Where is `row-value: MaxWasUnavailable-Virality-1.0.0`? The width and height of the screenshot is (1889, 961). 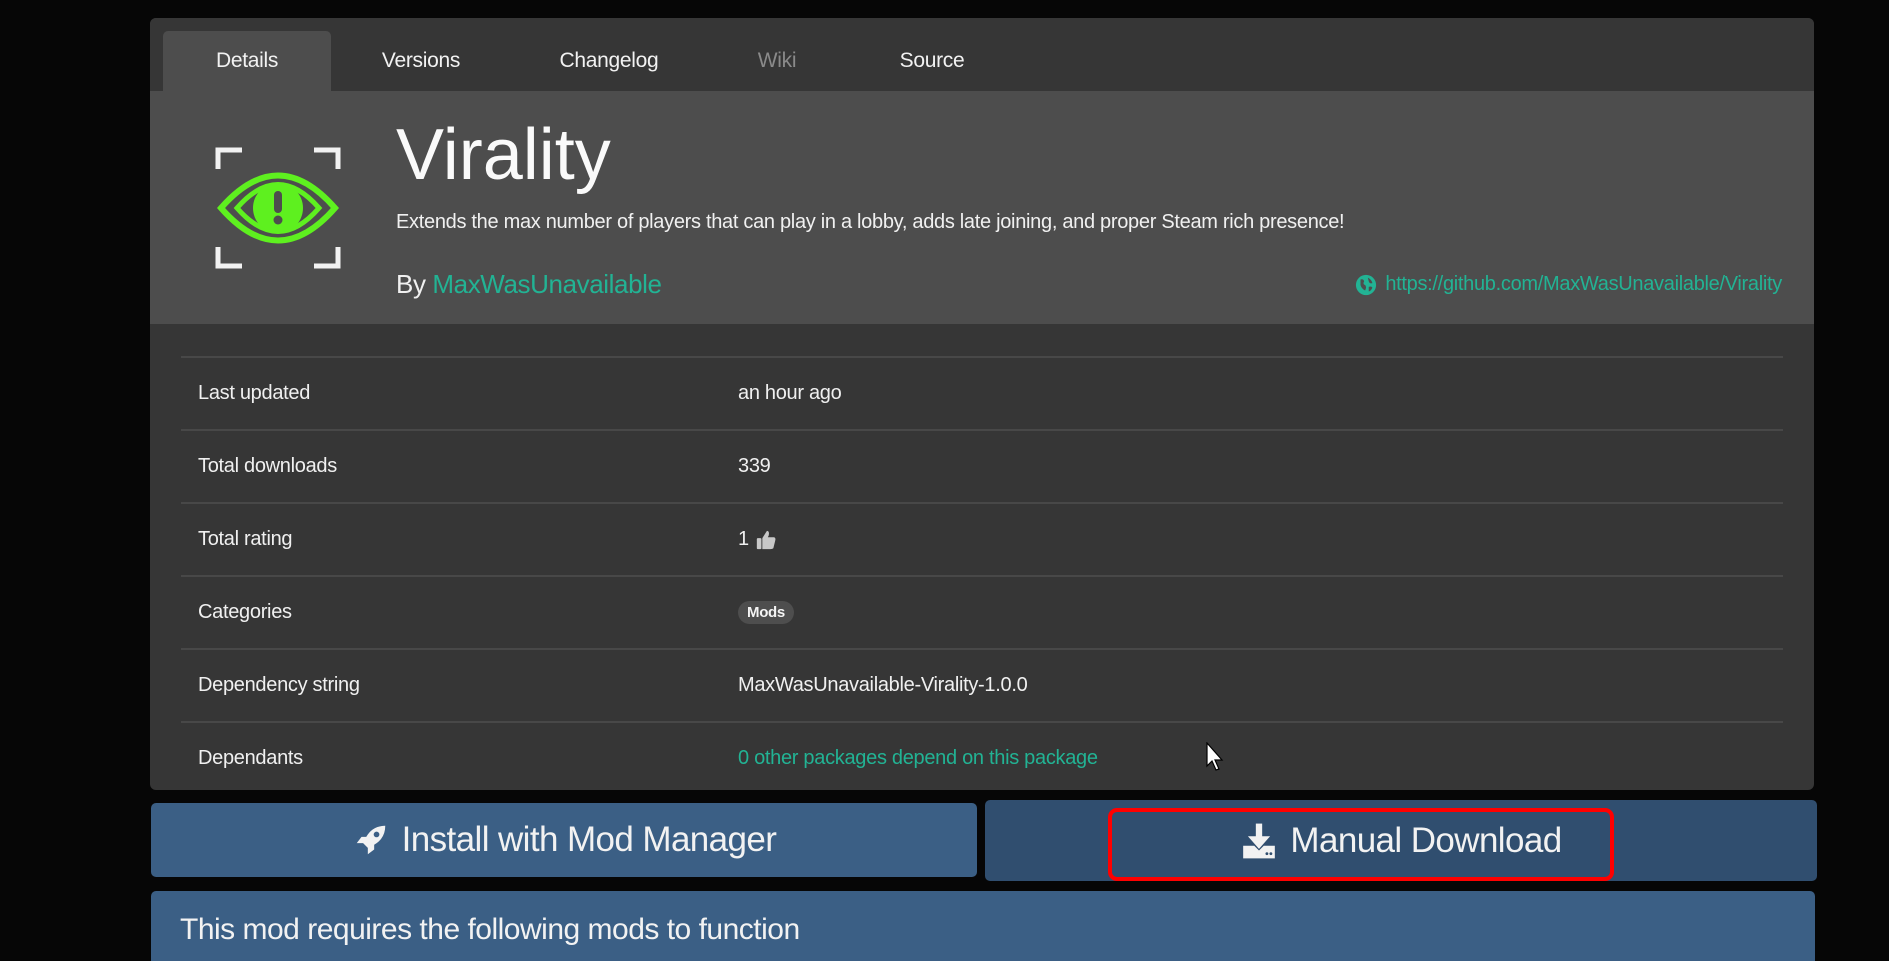 row-value: MaxWasUnavailable-Virality-1.0.0 is located at coordinates (883, 685).